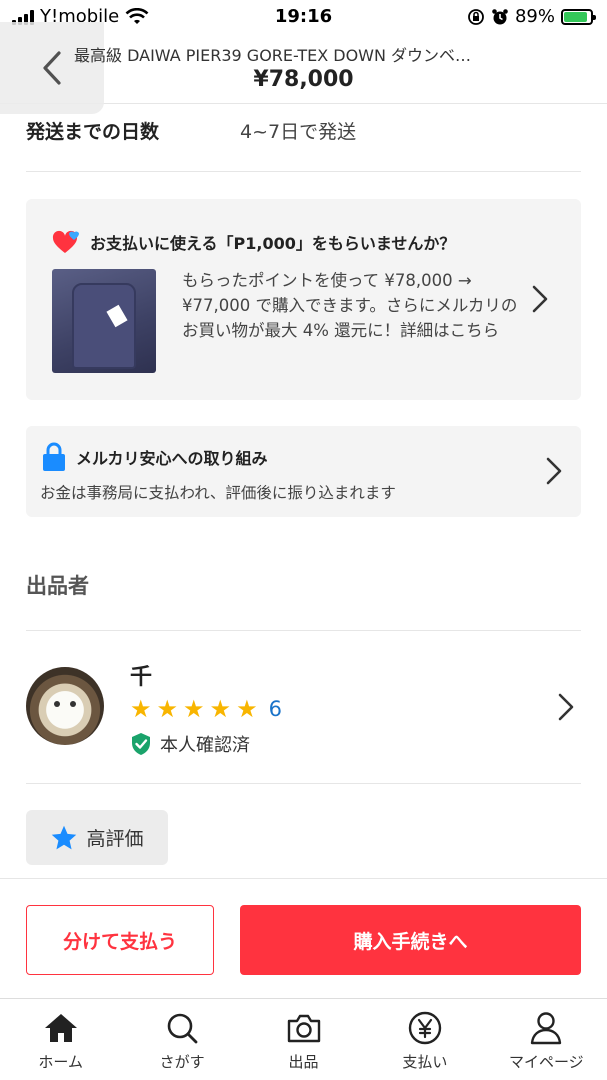 This screenshot has height=1080, width=607. I want to click on shipping-days-label: 発送までの日数, so click(93, 132).